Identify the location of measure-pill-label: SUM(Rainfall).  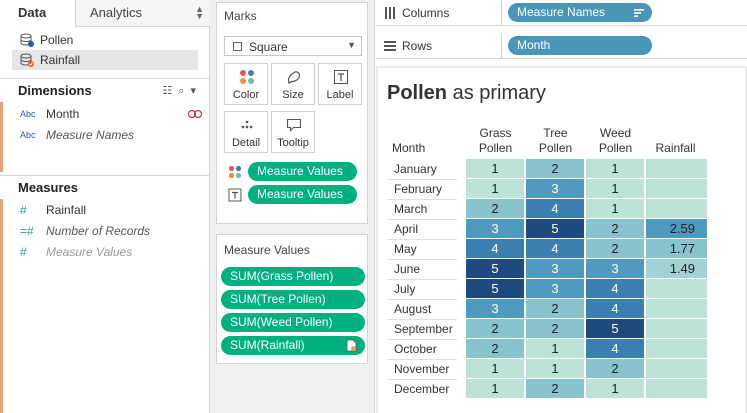
(267, 345).